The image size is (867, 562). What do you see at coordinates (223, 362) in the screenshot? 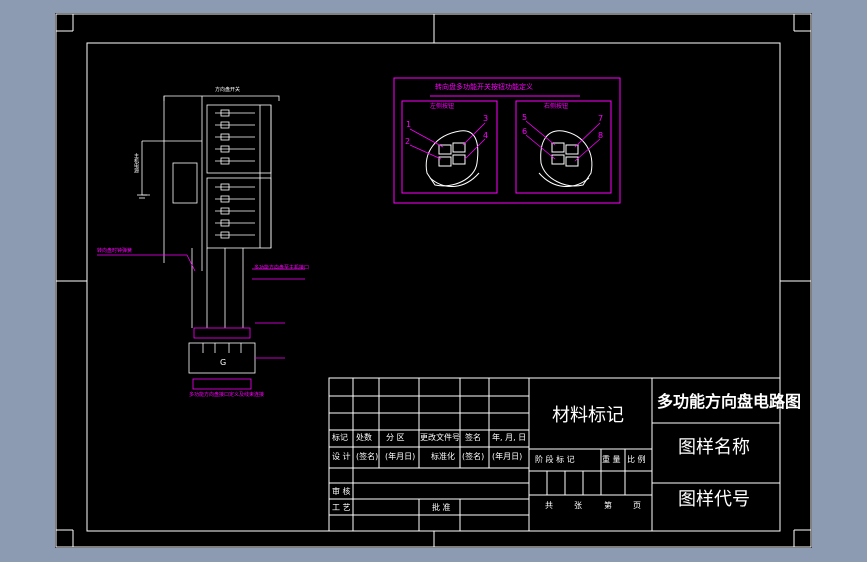
I see `connector-label: G` at bounding box center [223, 362].